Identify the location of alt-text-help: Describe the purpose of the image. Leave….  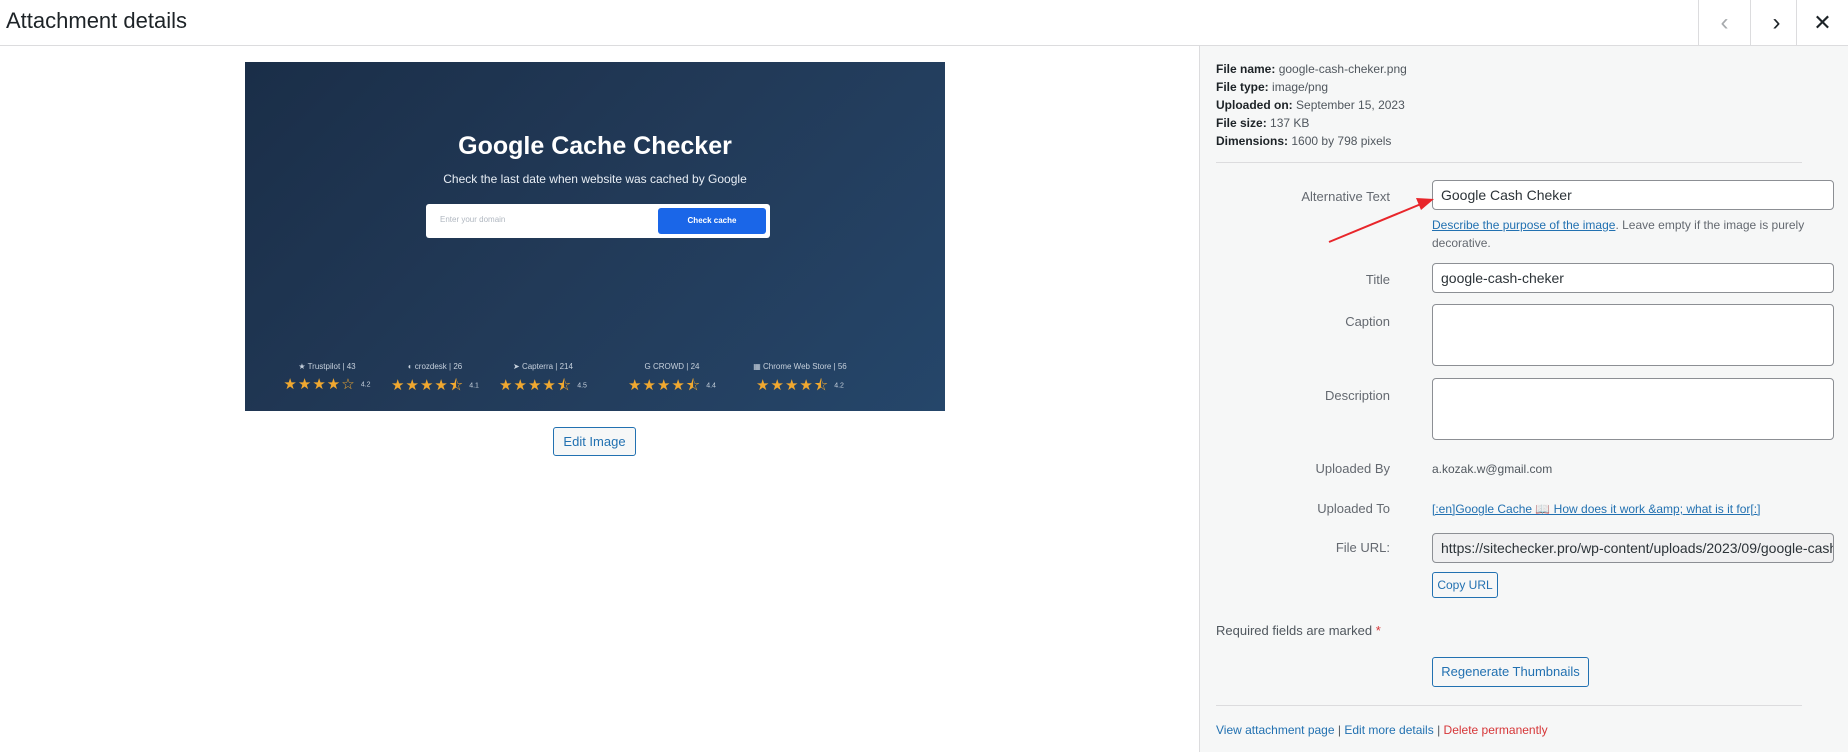
(1618, 234).